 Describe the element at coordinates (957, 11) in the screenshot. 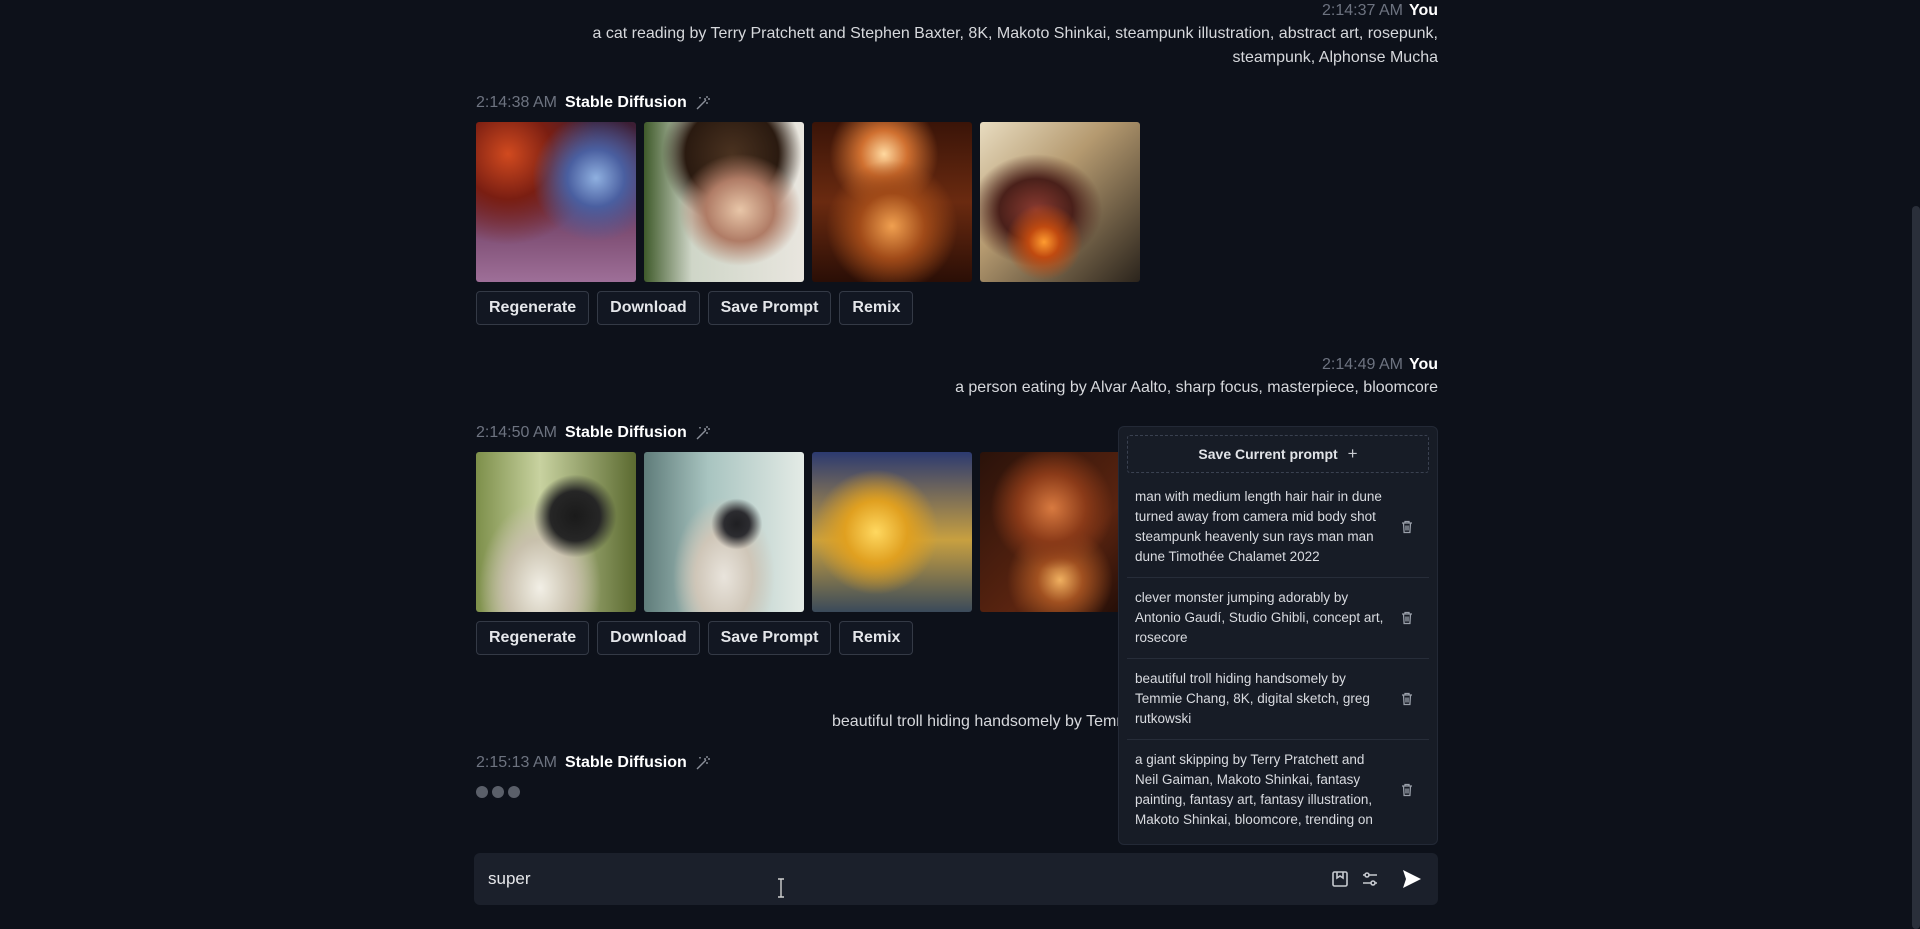

I see `message-meta: 2:14:37 AM You` at that location.